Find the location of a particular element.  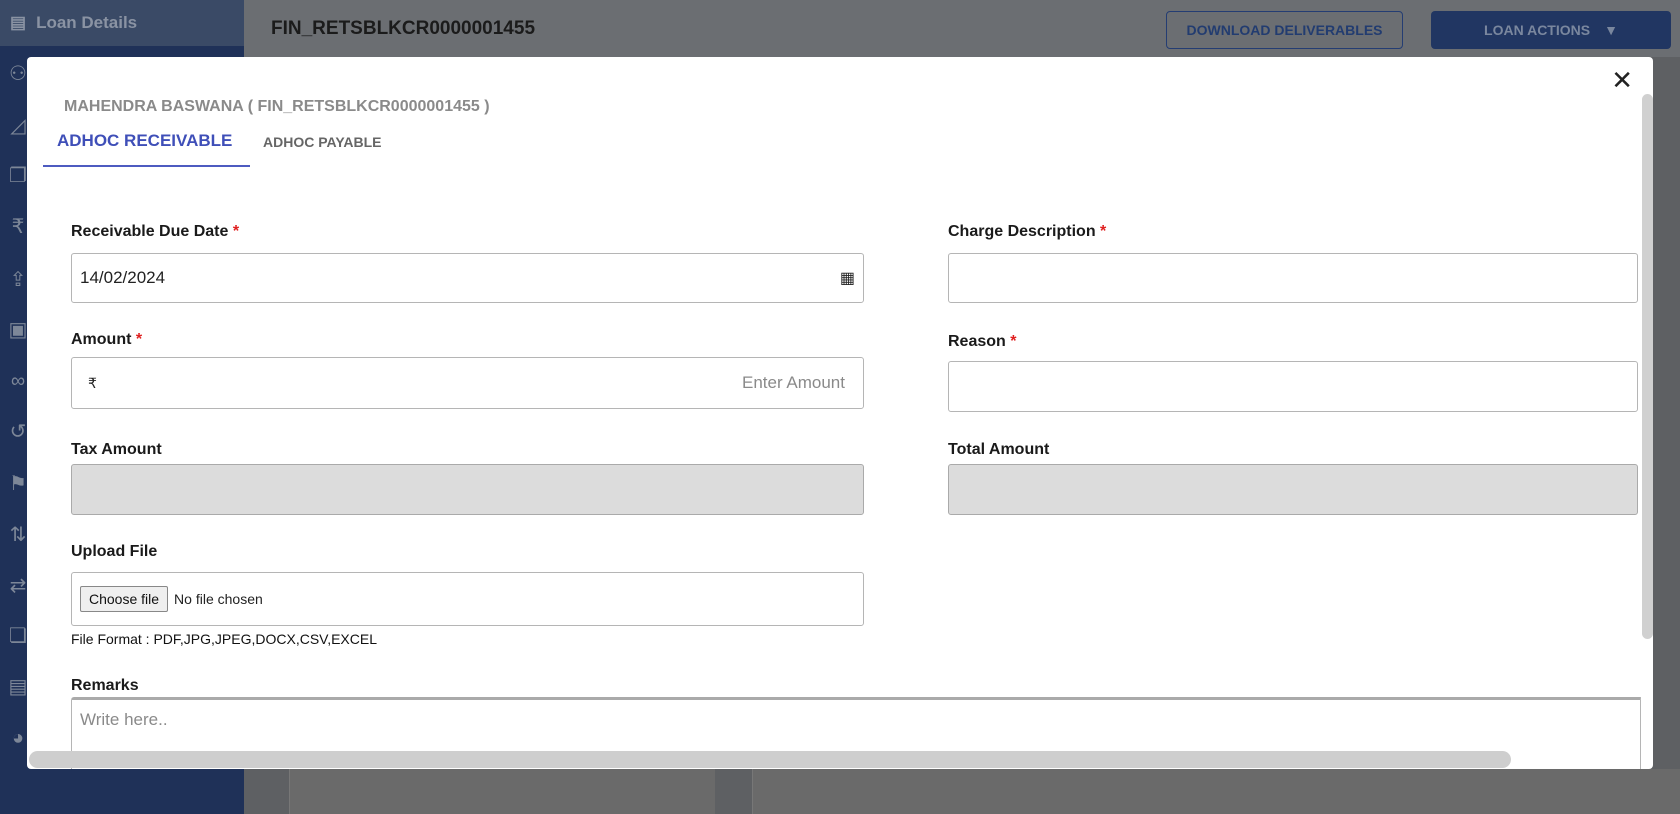

rupee-icon: ₹ is located at coordinates (92, 382).